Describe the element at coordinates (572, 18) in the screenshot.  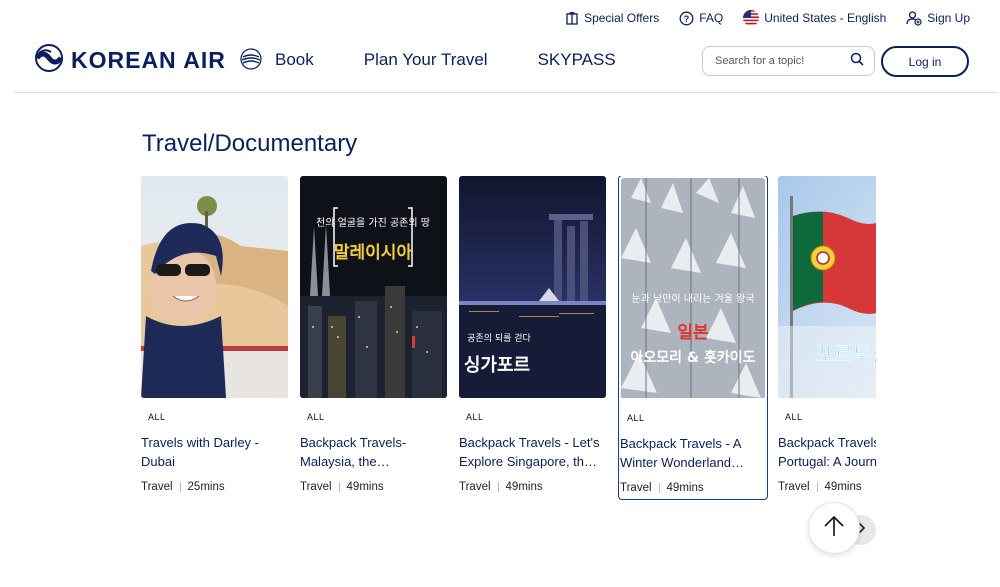
I see `gift-icon` at that location.